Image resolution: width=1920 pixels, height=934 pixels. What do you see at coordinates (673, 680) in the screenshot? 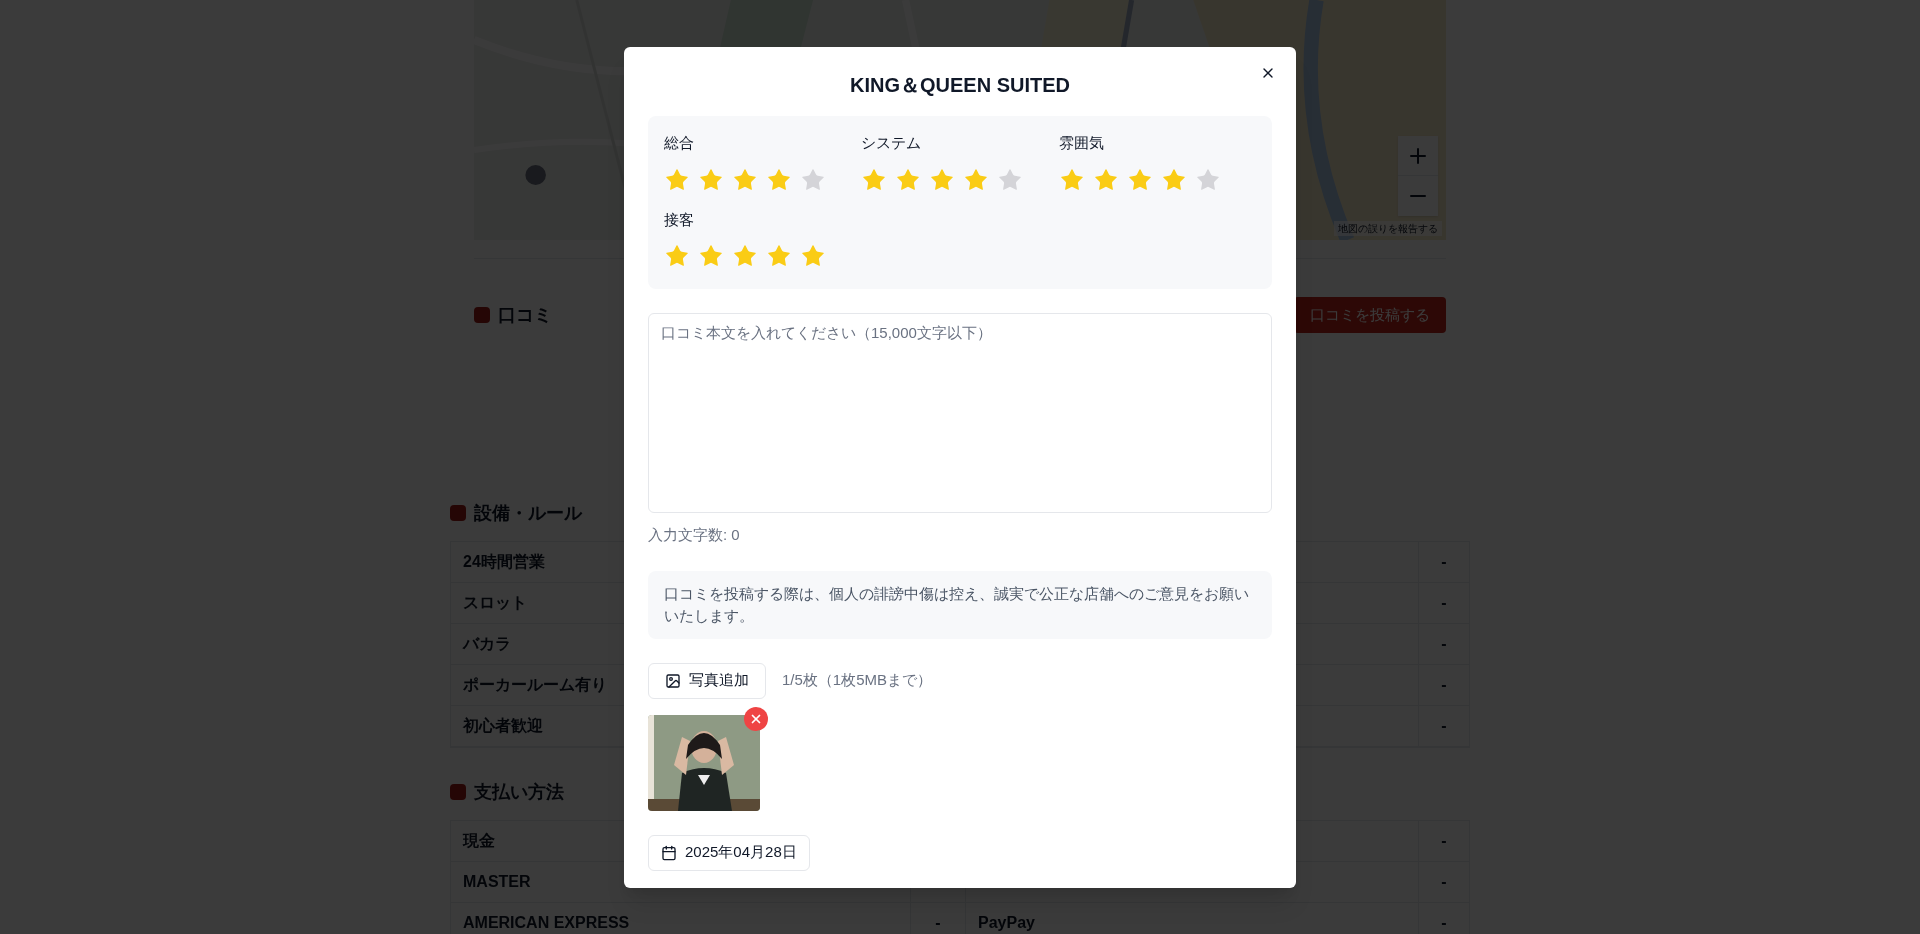
I see `image-icon` at bounding box center [673, 680].